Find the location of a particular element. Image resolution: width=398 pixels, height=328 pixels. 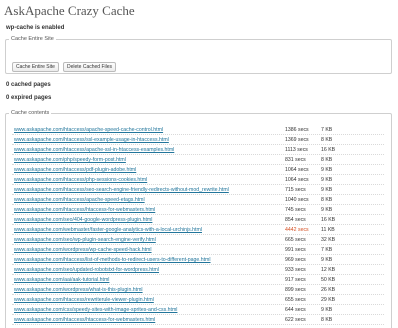

delete-cached-files-button: Delete Cached Files is located at coordinates (90, 67).